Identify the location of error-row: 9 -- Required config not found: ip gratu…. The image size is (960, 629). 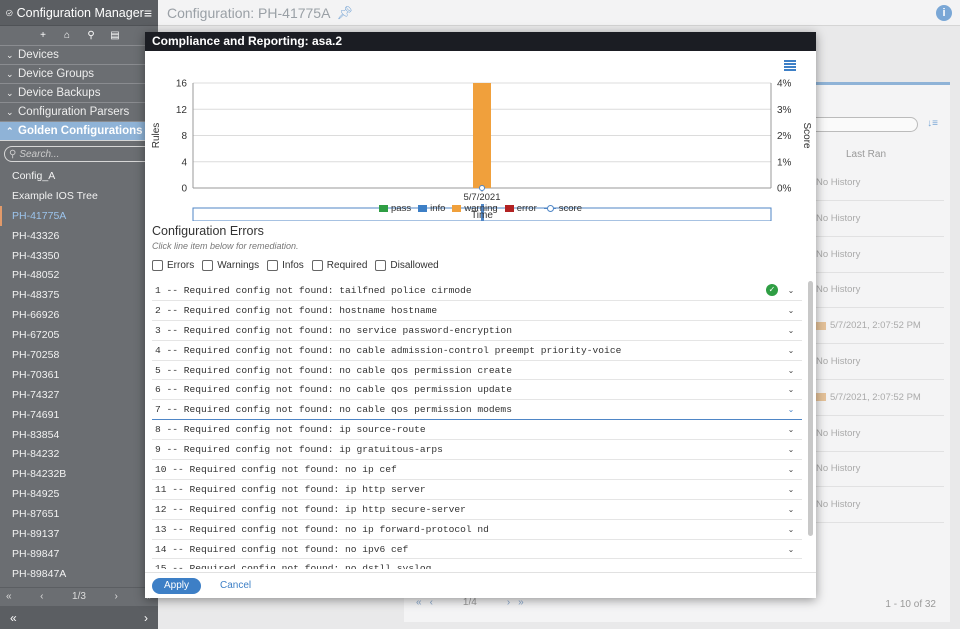
(477, 450).